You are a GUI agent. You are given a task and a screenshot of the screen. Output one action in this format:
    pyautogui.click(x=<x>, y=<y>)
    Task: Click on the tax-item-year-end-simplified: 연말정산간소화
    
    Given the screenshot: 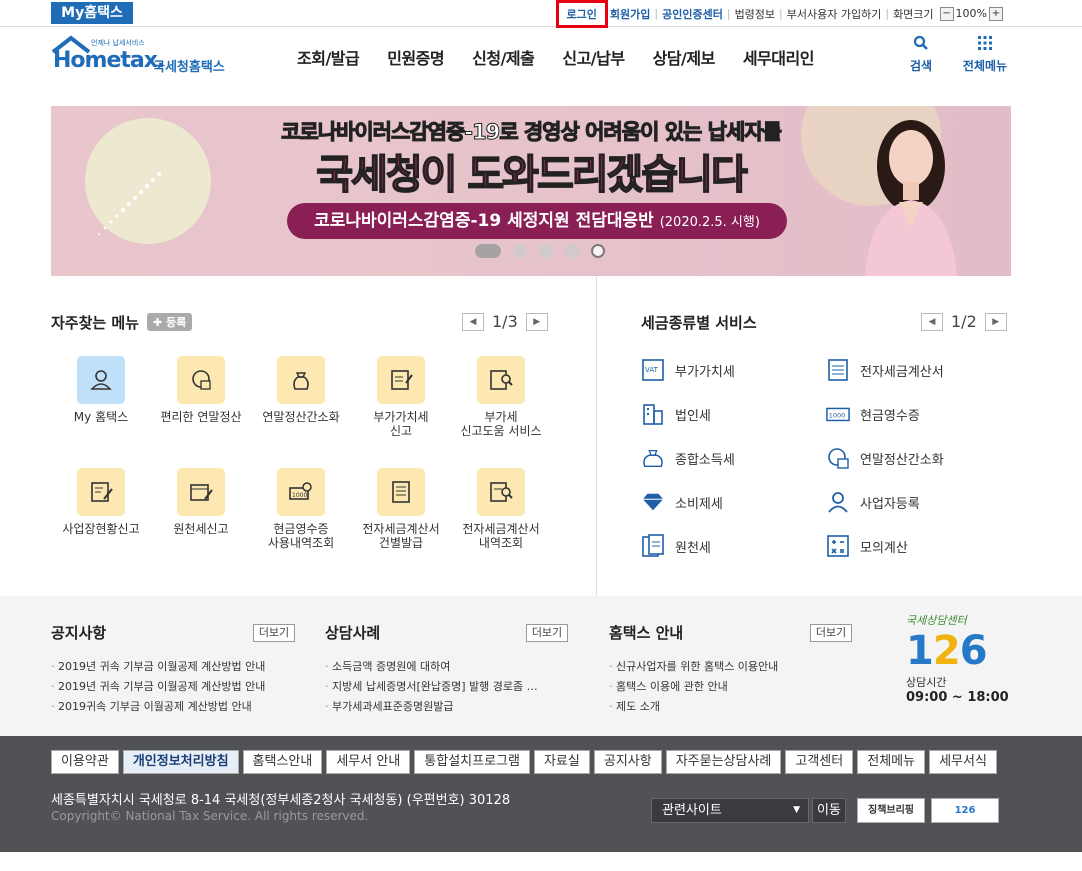 What is the action you would take?
    pyautogui.click(x=885, y=458)
    